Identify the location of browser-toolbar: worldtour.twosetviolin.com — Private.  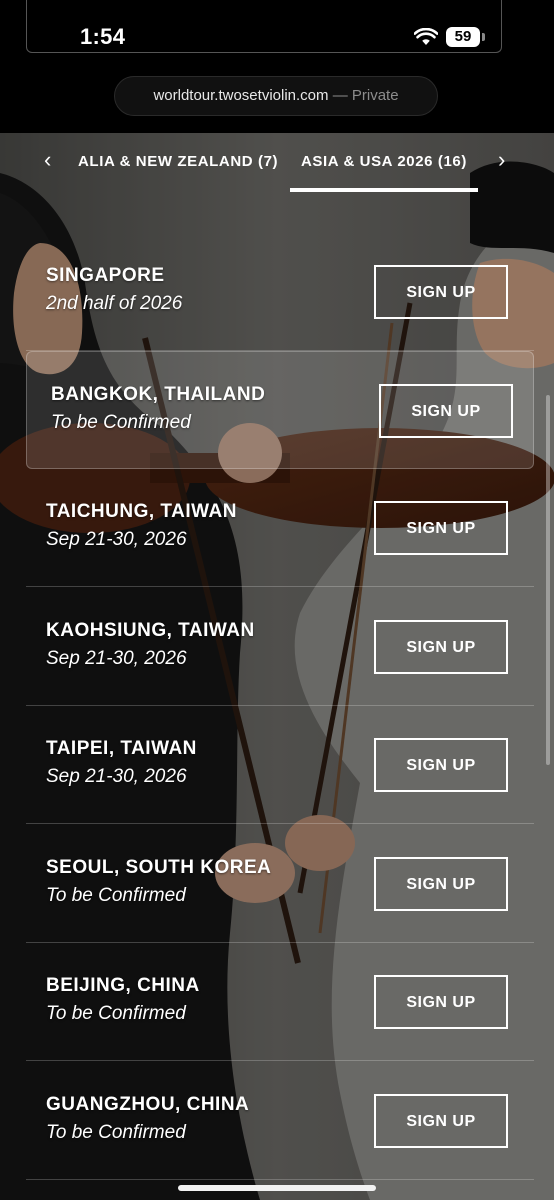
(277, 101).